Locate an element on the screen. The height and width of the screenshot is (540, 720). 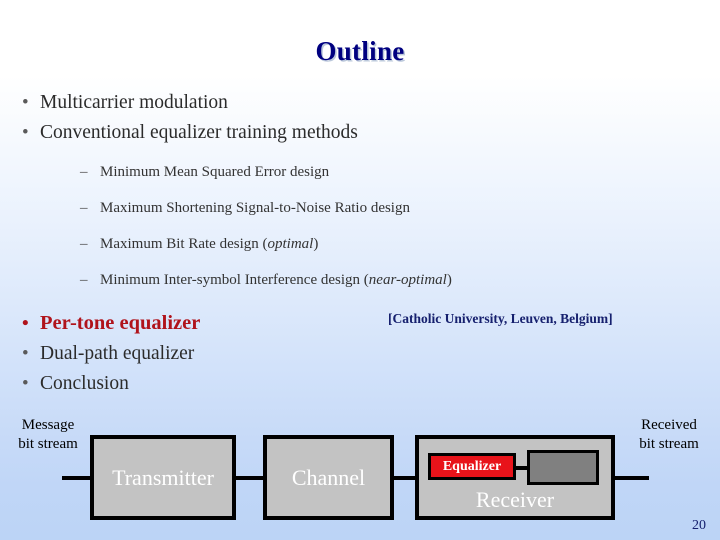
receiver-label: Receiver is located at coordinates (515, 499).